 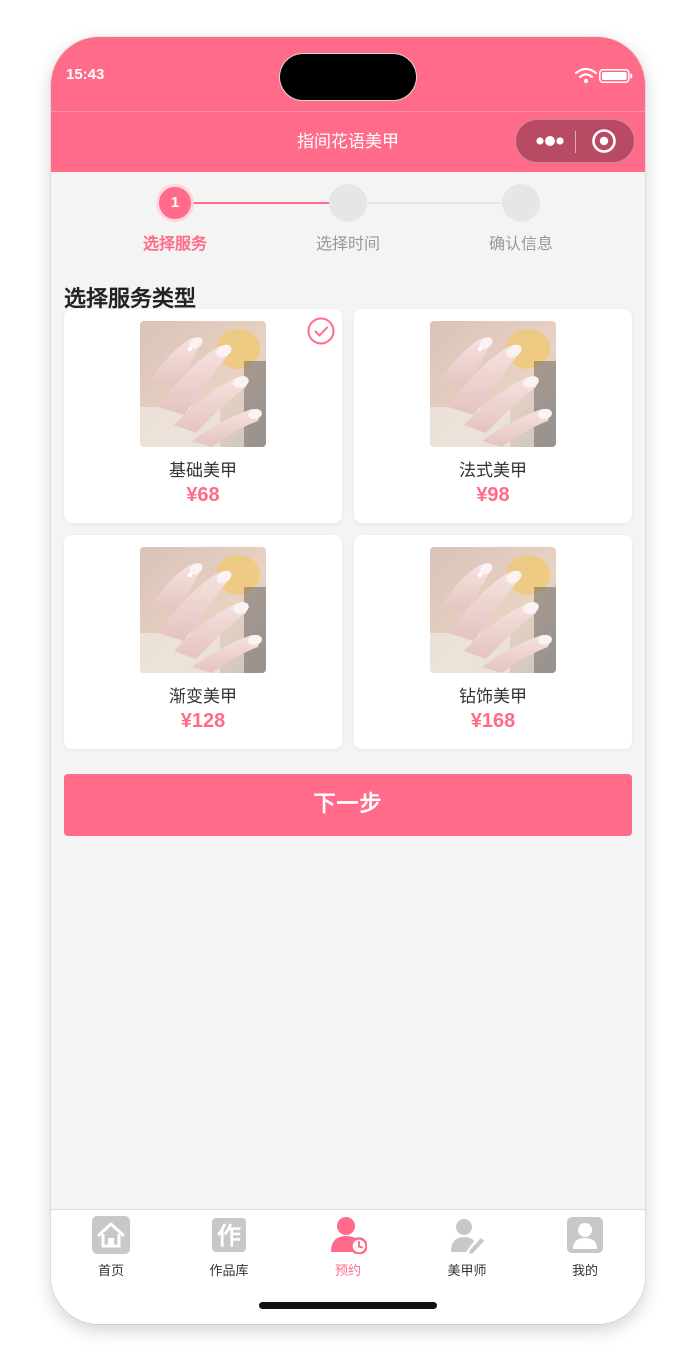 I want to click on close-target-icon, so click(x=605, y=141).